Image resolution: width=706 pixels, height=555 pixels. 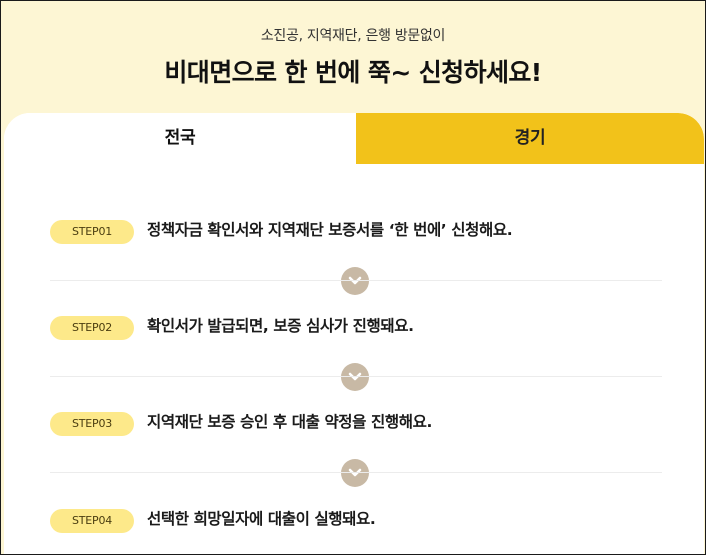 I want to click on step-item-1: STEP01 정책자금 확인서와 지역재단 보증서를 ‘한 번에’ 신청해요., so click(x=356, y=229).